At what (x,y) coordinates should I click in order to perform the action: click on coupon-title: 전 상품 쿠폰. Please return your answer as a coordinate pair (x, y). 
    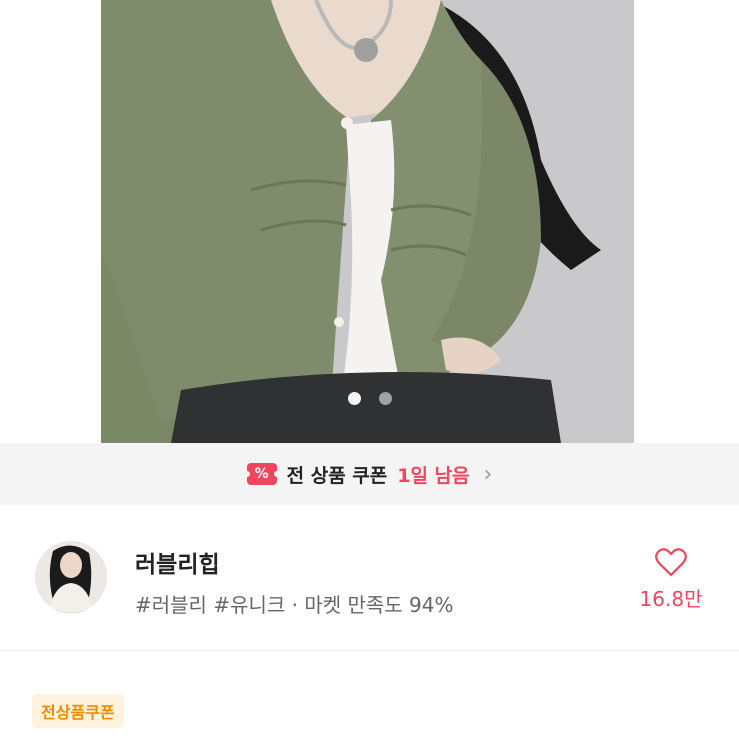
    Looking at the image, I should click on (337, 475).